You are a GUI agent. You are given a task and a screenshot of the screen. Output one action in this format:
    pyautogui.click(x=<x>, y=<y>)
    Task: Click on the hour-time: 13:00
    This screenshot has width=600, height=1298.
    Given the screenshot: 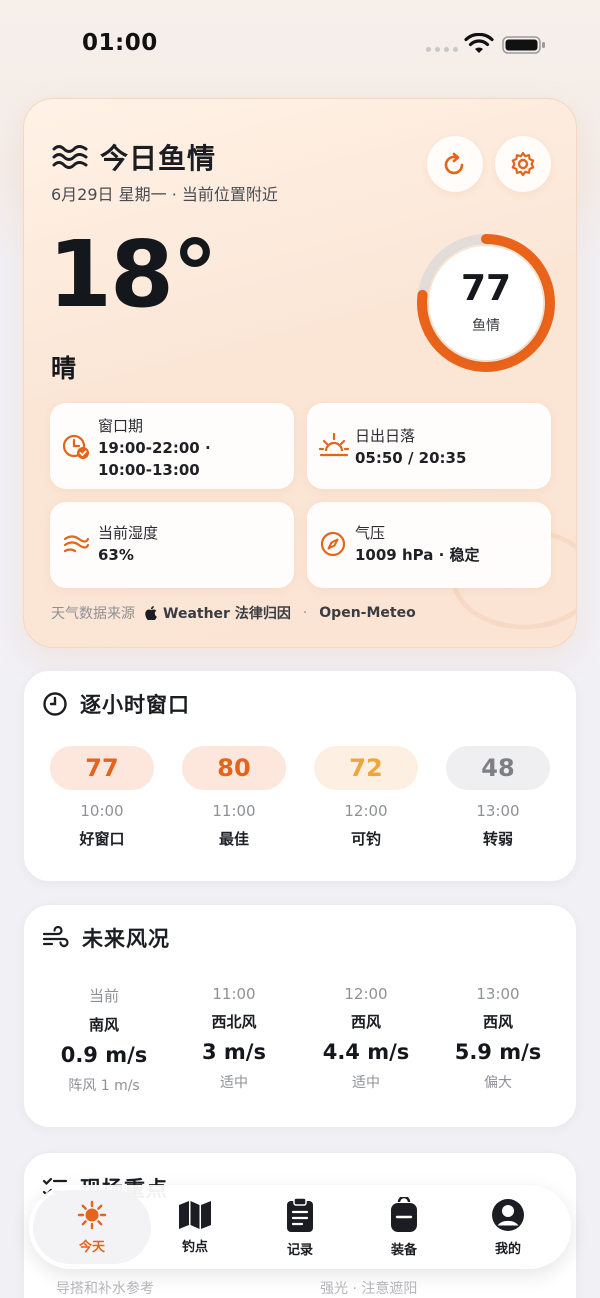 What is the action you would take?
    pyautogui.click(x=498, y=811)
    